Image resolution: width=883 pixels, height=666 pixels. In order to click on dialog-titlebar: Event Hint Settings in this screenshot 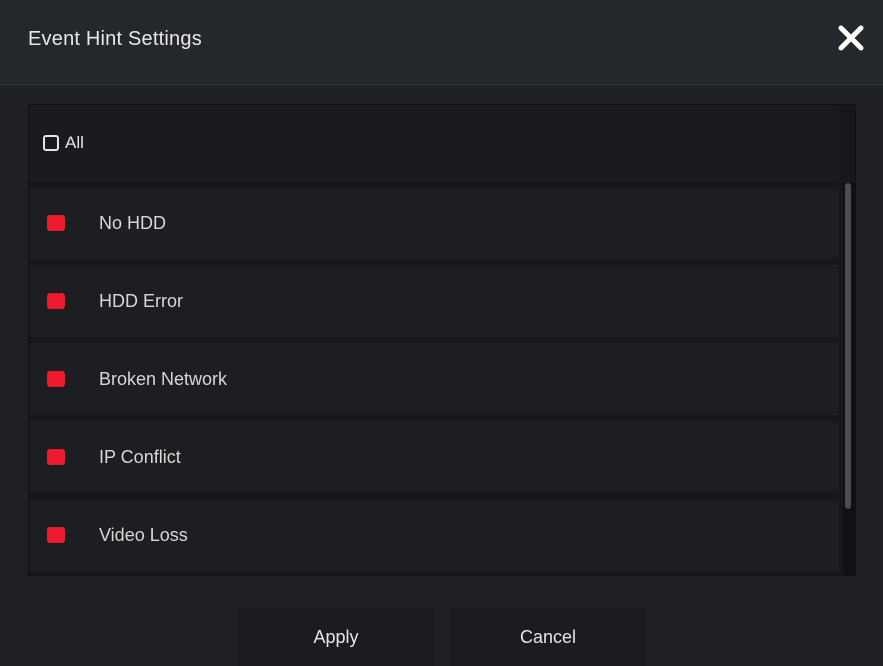, I will do `click(441, 42)`.